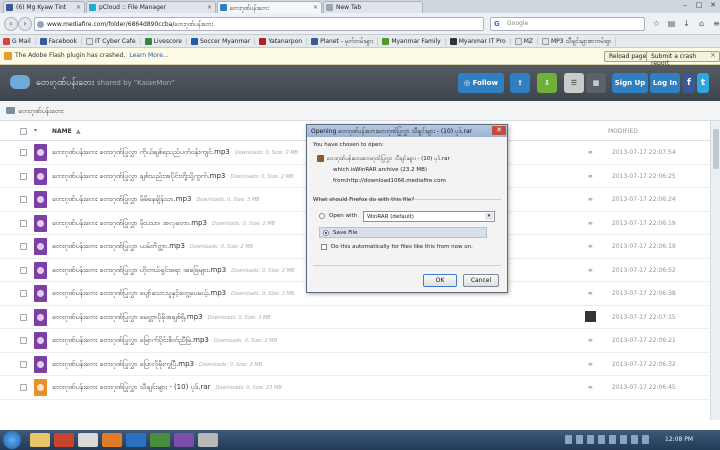 Image resolution: width=720 pixels, height=450 pixels. What do you see at coordinates (481, 83) in the screenshot?
I see `follow-button: ◎ Follow` at bounding box center [481, 83].